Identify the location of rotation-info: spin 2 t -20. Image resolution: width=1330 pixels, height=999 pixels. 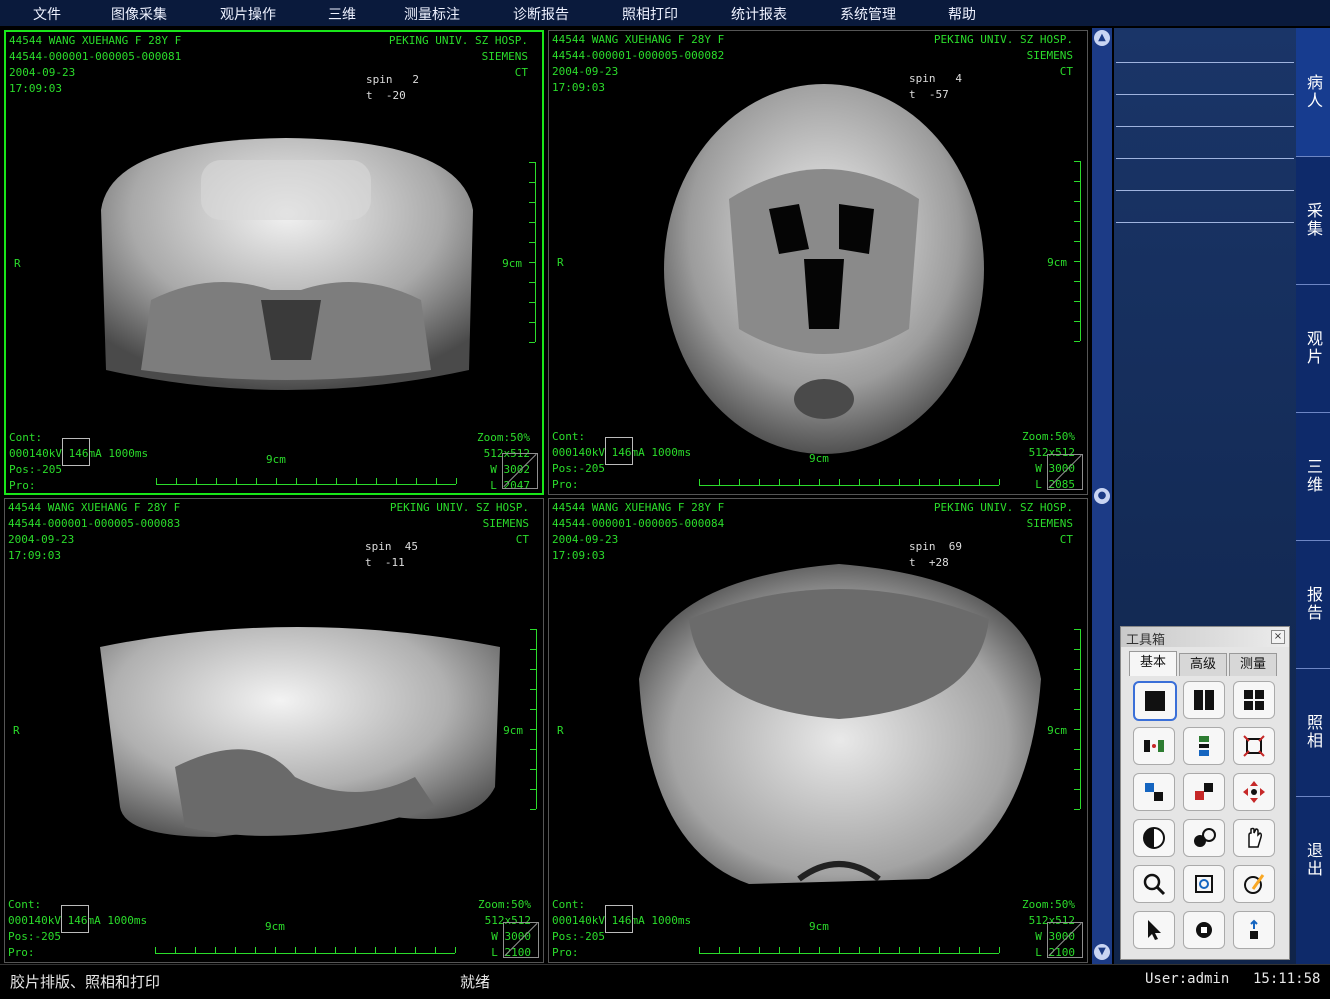
(392, 87).